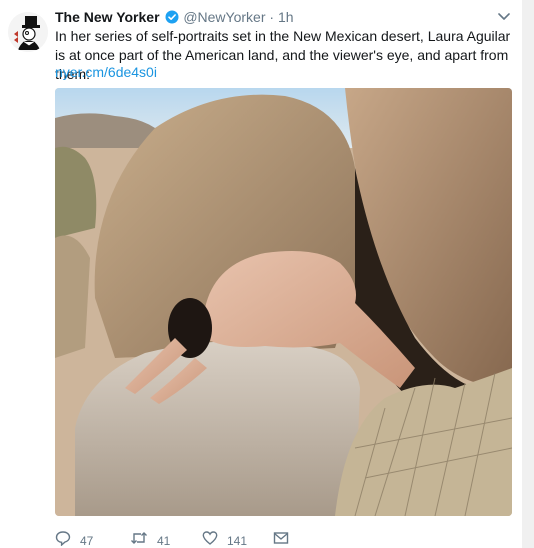 This screenshot has height=548, width=534. What do you see at coordinates (224, 538) in the screenshot?
I see `like-button: 141` at bounding box center [224, 538].